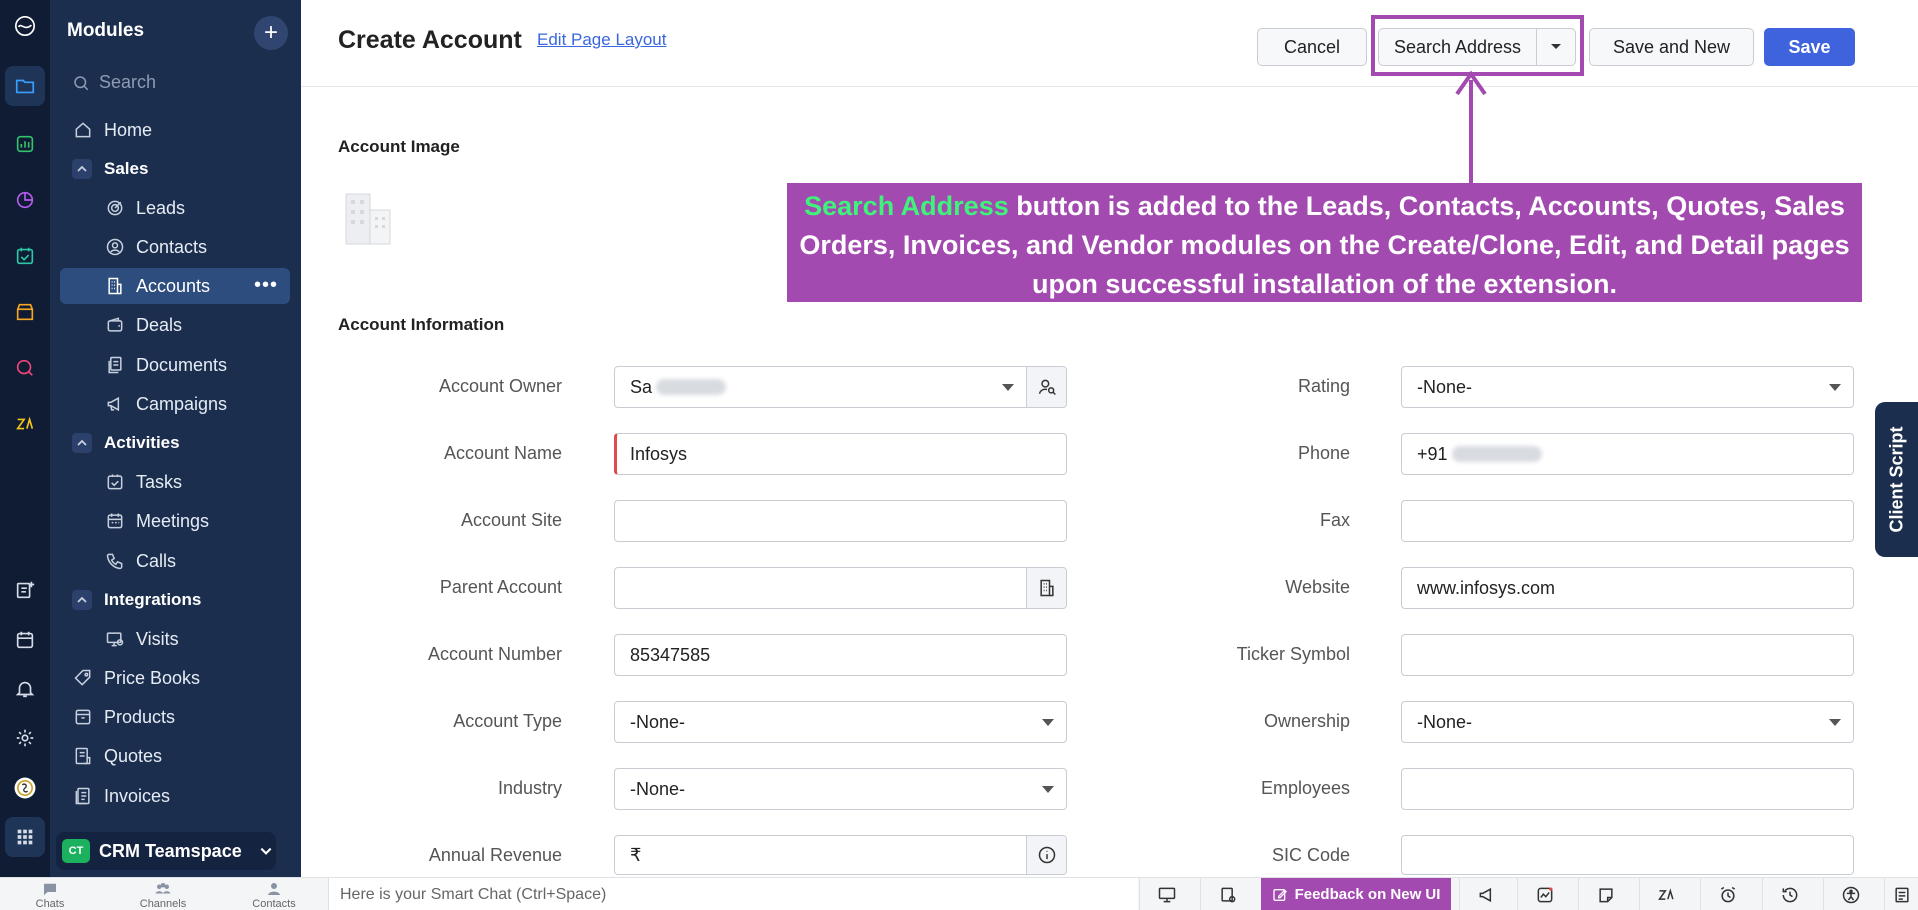 The image size is (1918, 910). Describe the element at coordinates (1279, 894) in the screenshot. I see `edit-icon` at that location.